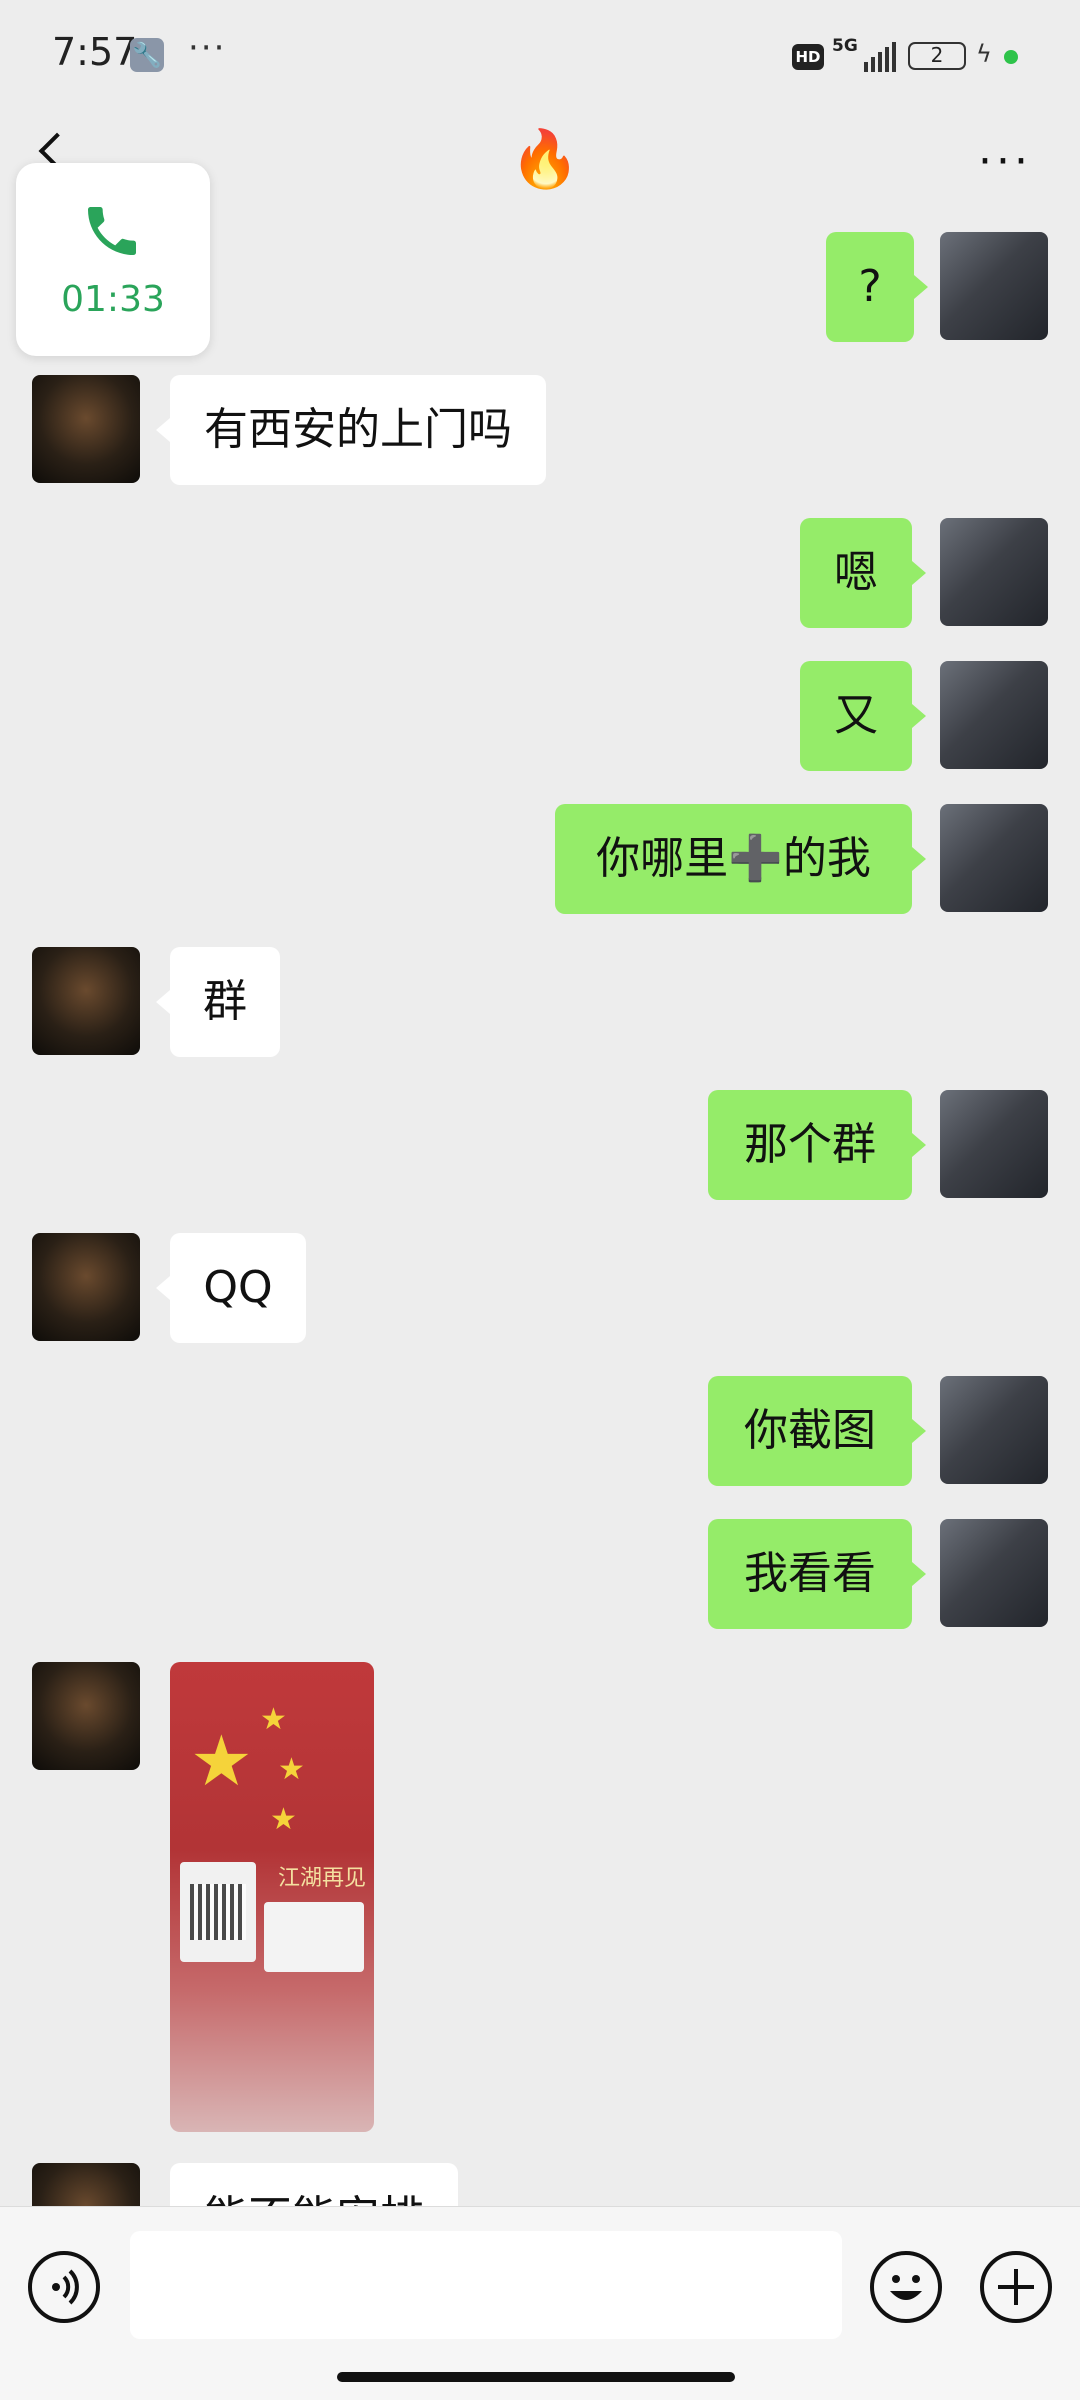 The image size is (1080, 2400). I want to click on charging-icon: ϟ, so click(984, 54).